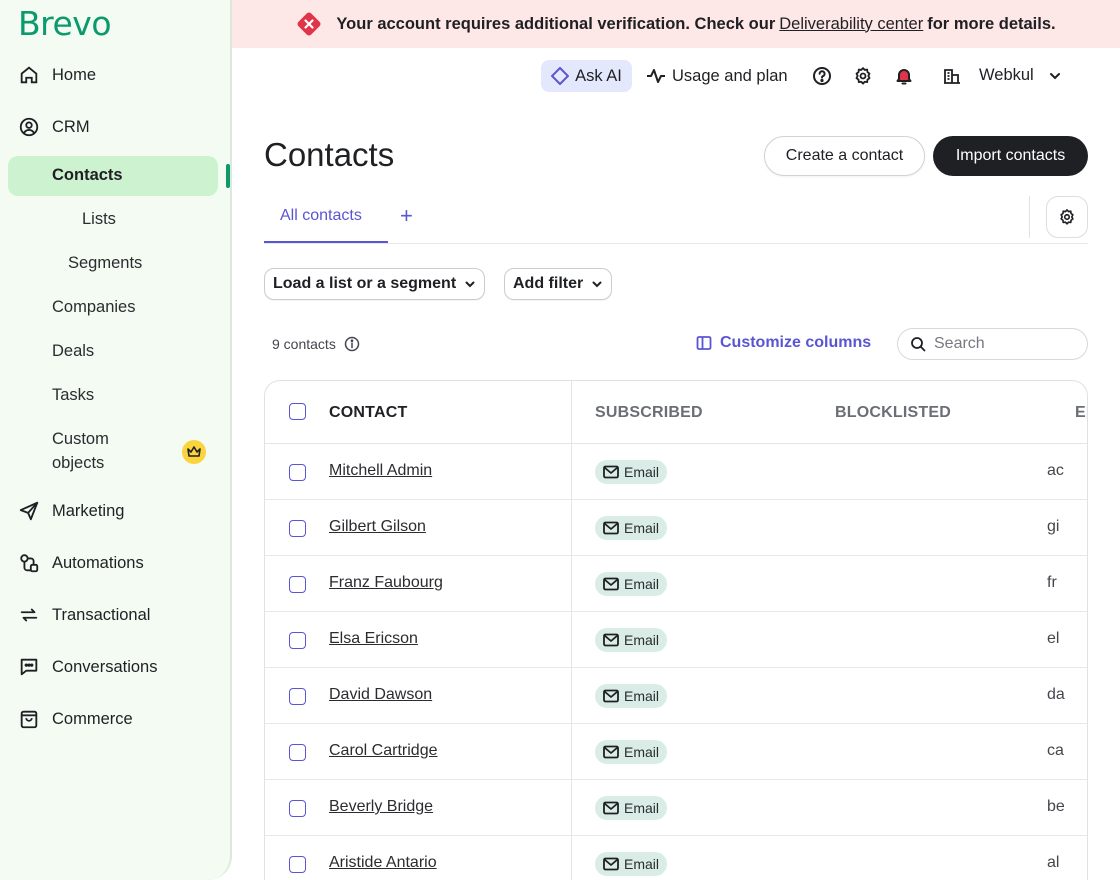 This screenshot has width=1120, height=880. I want to click on nav-conversations: Conversations, so click(87, 667).